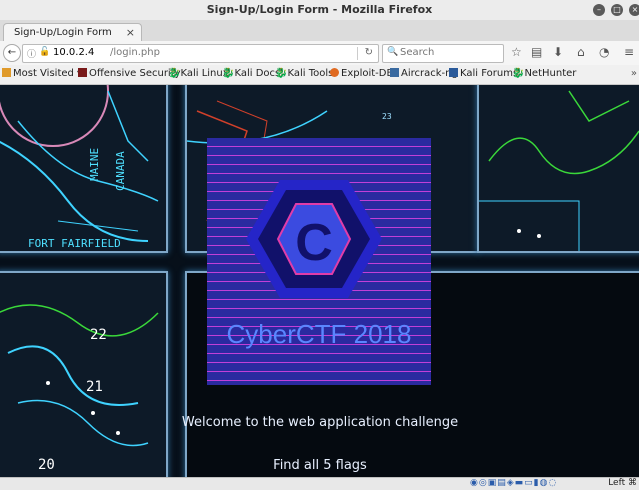 Image resolution: width=639 pixels, height=490 pixels. Describe the element at coordinates (120, 171) in the screenshot. I see `svg-text: CANADA` at that location.